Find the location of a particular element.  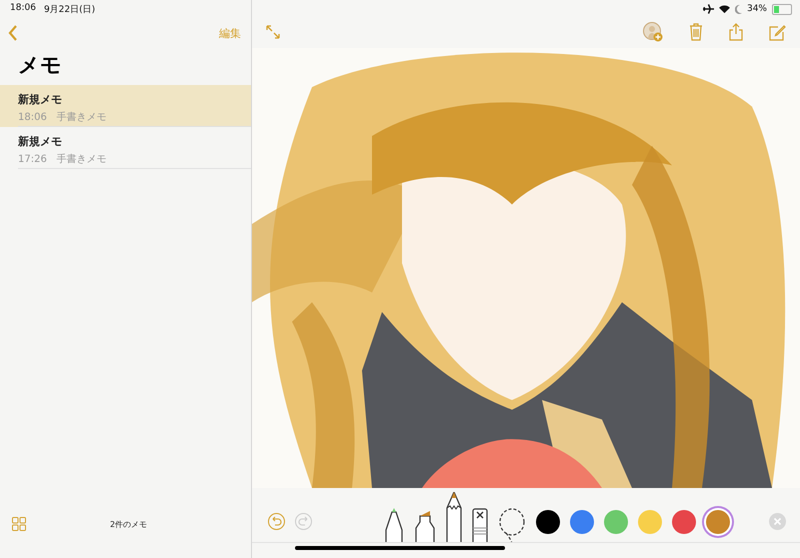

eraser-tool is located at coordinates (480, 525).